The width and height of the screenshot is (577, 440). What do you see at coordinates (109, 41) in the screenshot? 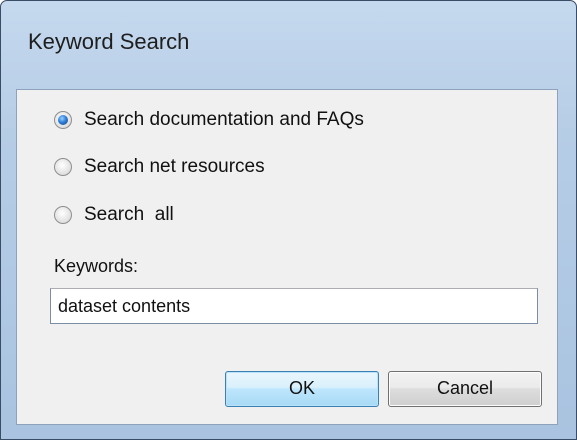
I see `window-title: Keyword Search` at bounding box center [109, 41].